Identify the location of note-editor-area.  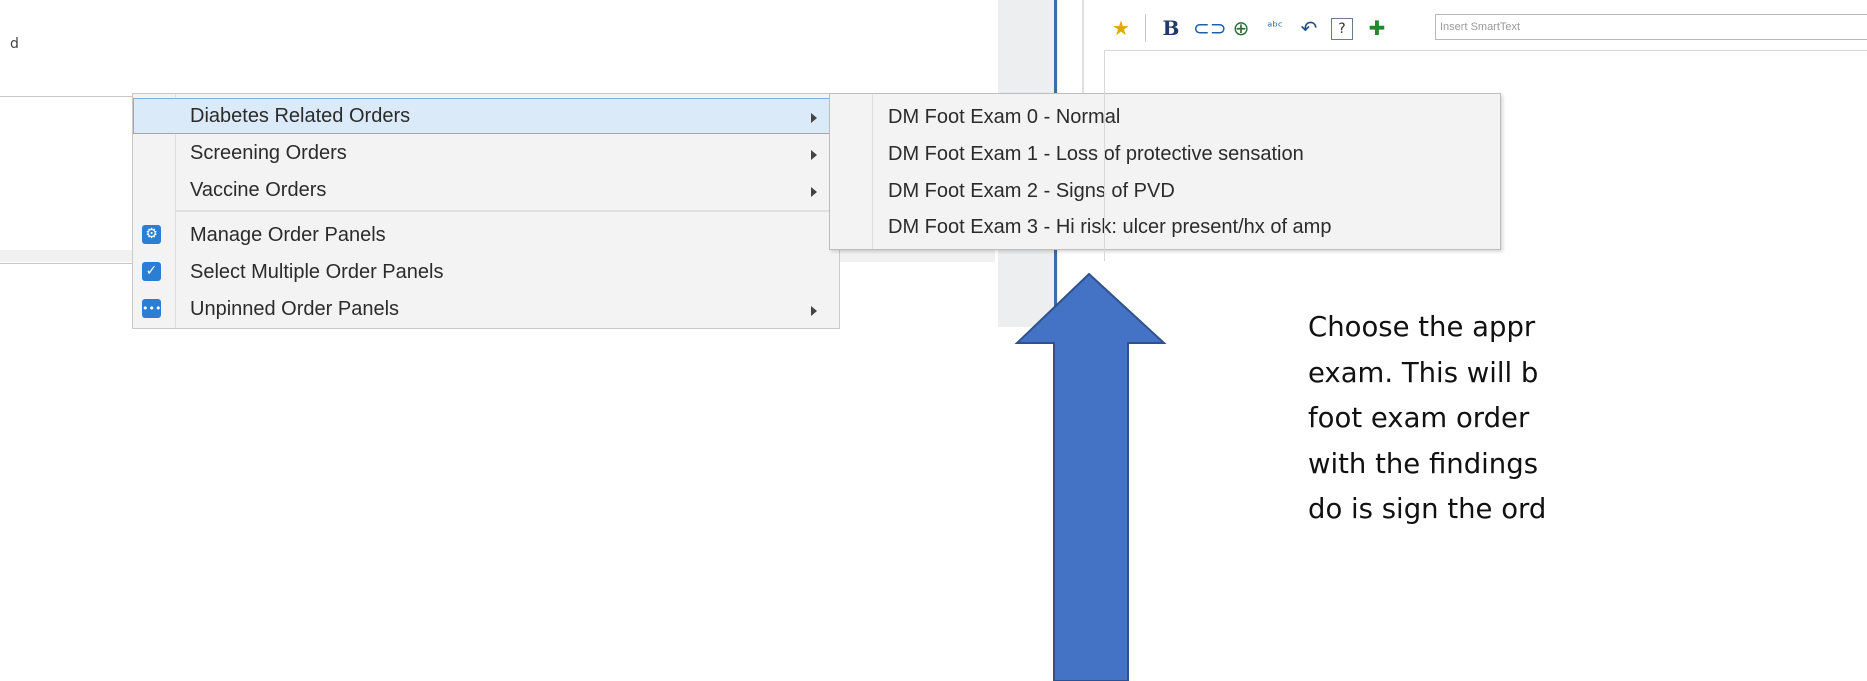
(1485, 155).